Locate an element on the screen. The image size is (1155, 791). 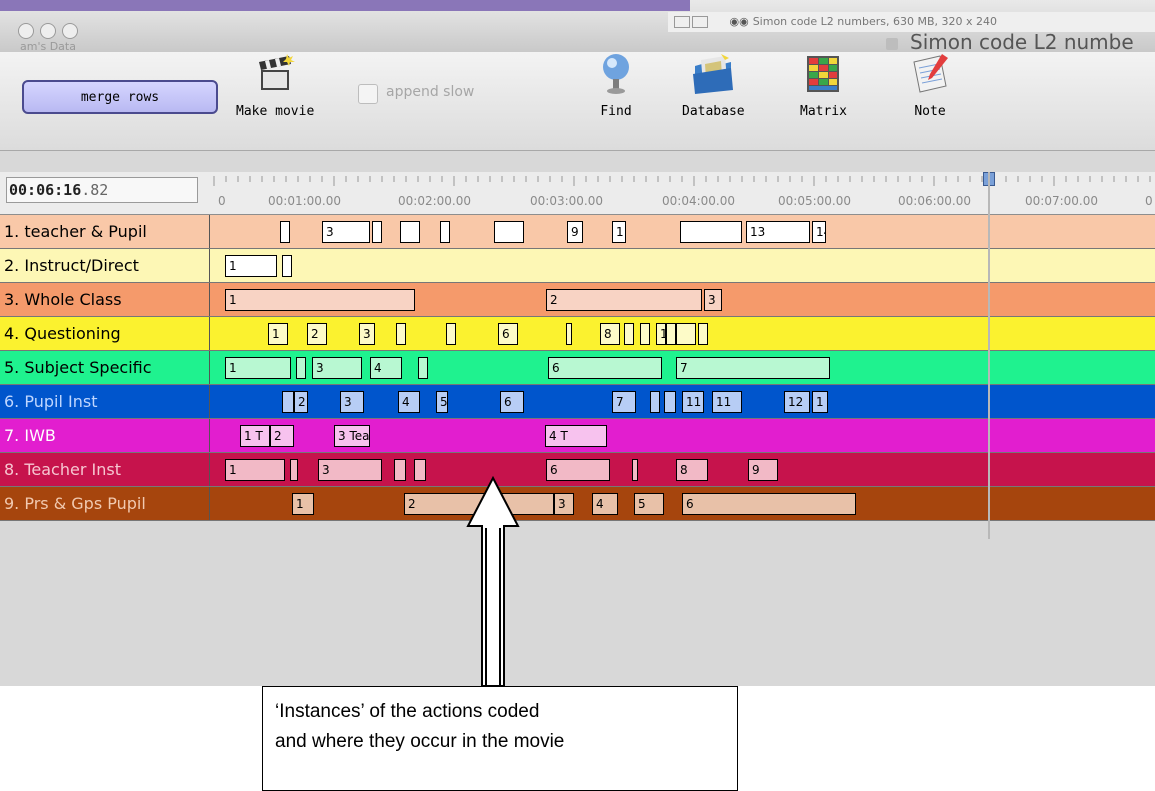
close-window-button is located at coordinates (26, 31).